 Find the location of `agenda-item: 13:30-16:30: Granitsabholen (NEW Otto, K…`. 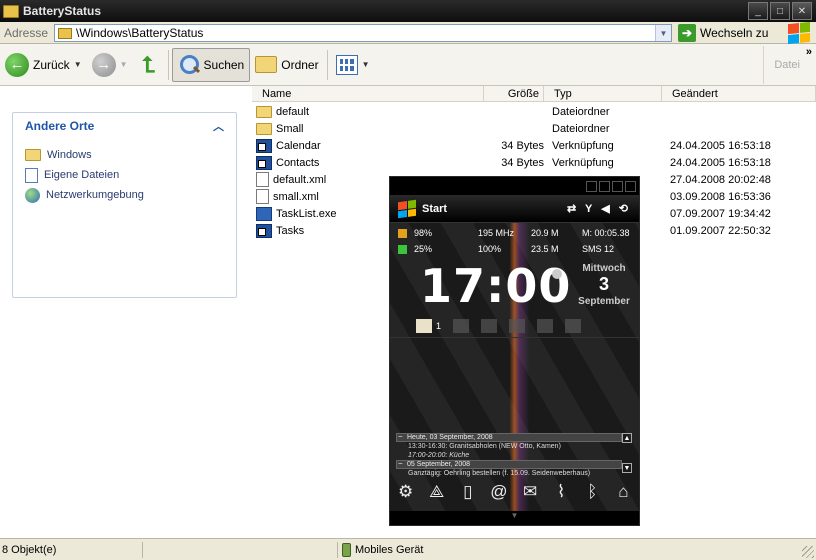

agenda-item: 13:30-16:30: Granitsabholen (NEW Otto, K… is located at coordinates (509, 446).